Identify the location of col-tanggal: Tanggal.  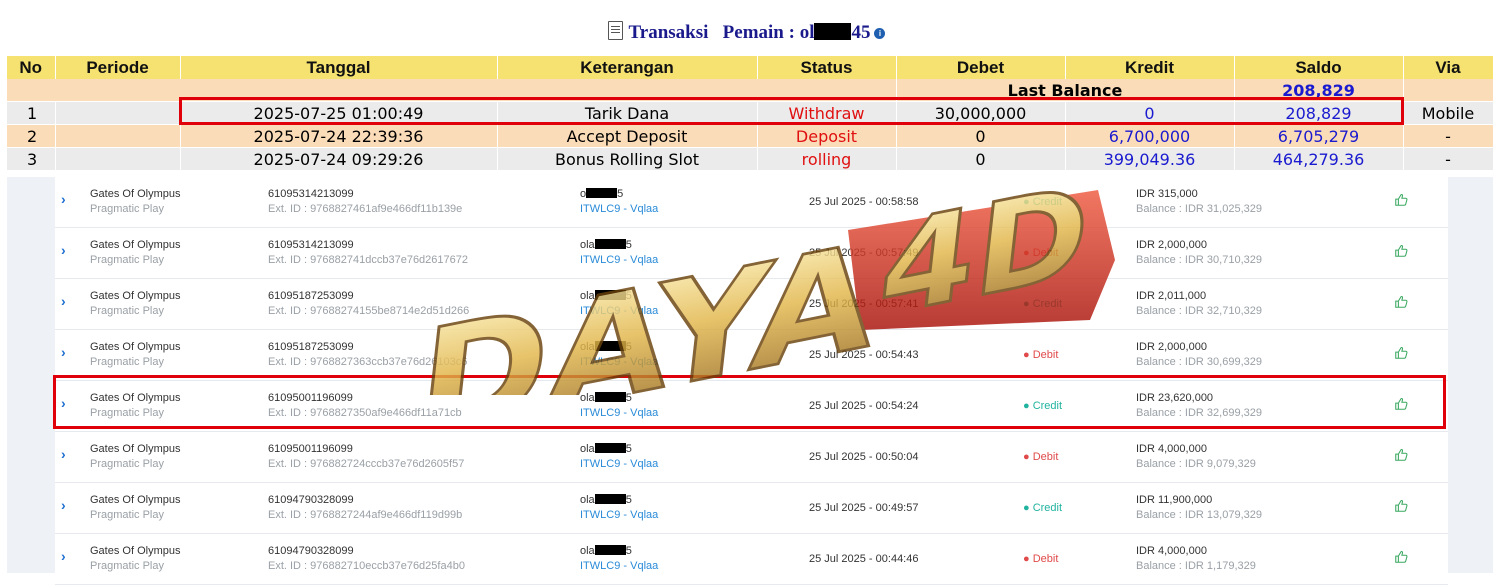
(339, 67).